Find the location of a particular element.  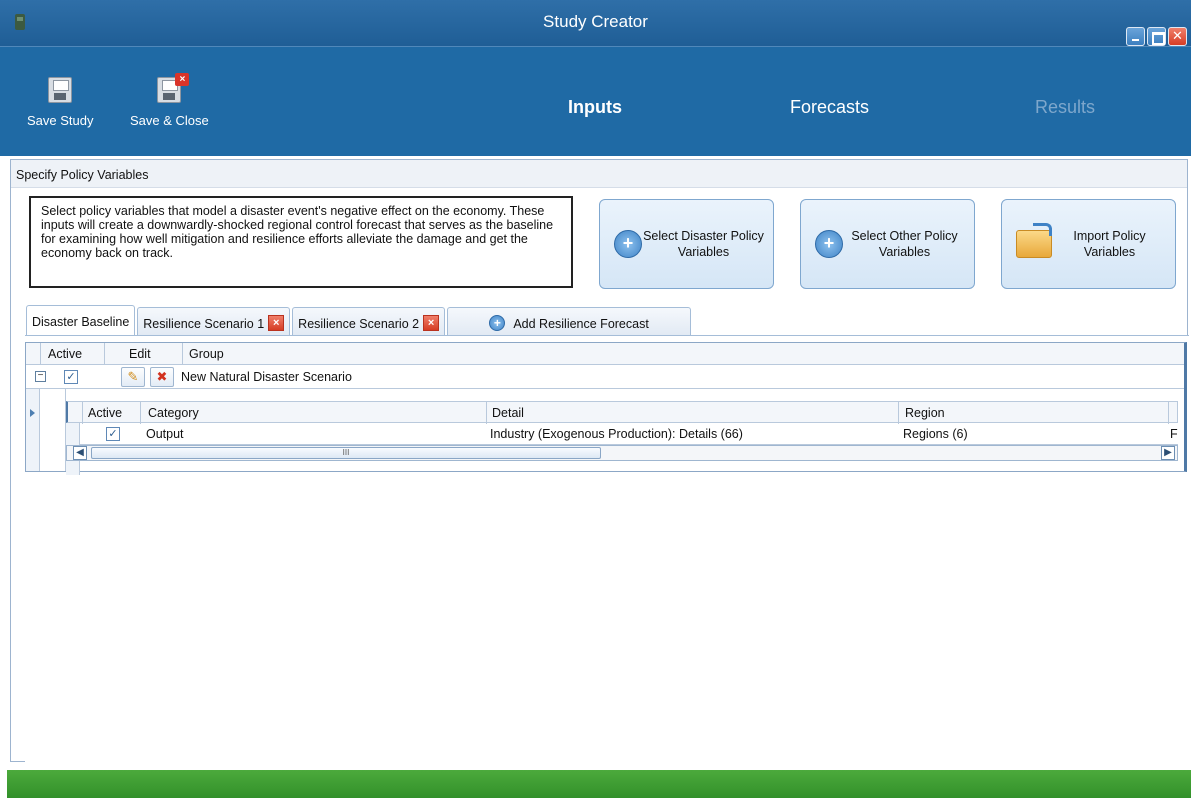

save-close-icon: × is located at coordinates (172, 89).